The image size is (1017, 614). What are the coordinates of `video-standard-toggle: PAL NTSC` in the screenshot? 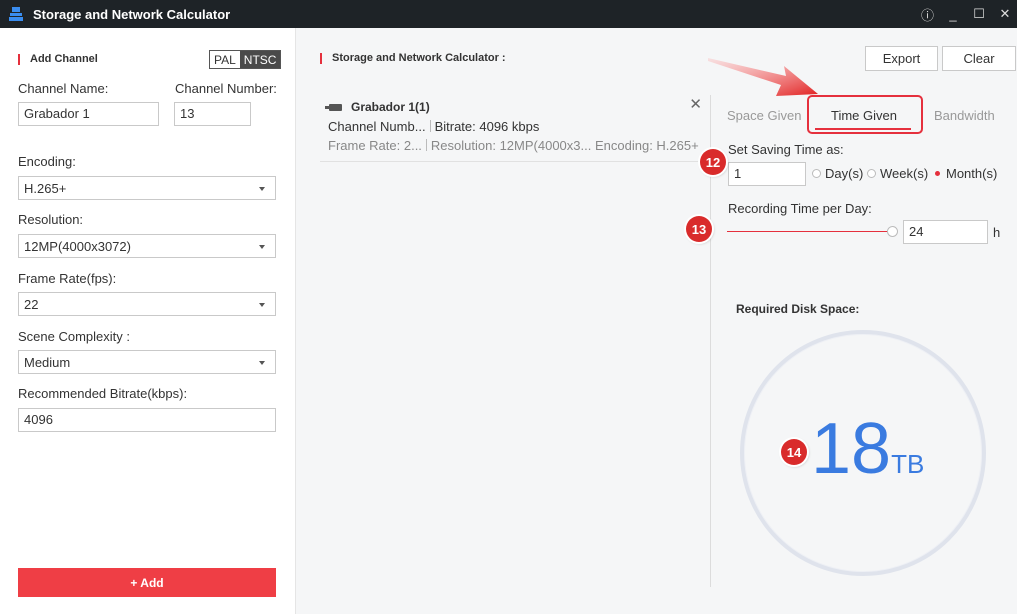 It's located at (245, 59).